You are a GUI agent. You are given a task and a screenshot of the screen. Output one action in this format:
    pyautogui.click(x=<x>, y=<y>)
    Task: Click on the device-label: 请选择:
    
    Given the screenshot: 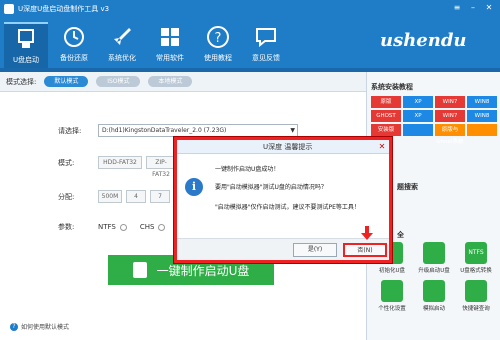 What is the action you would take?
    pyautogui.click(x=70, y=130)
    